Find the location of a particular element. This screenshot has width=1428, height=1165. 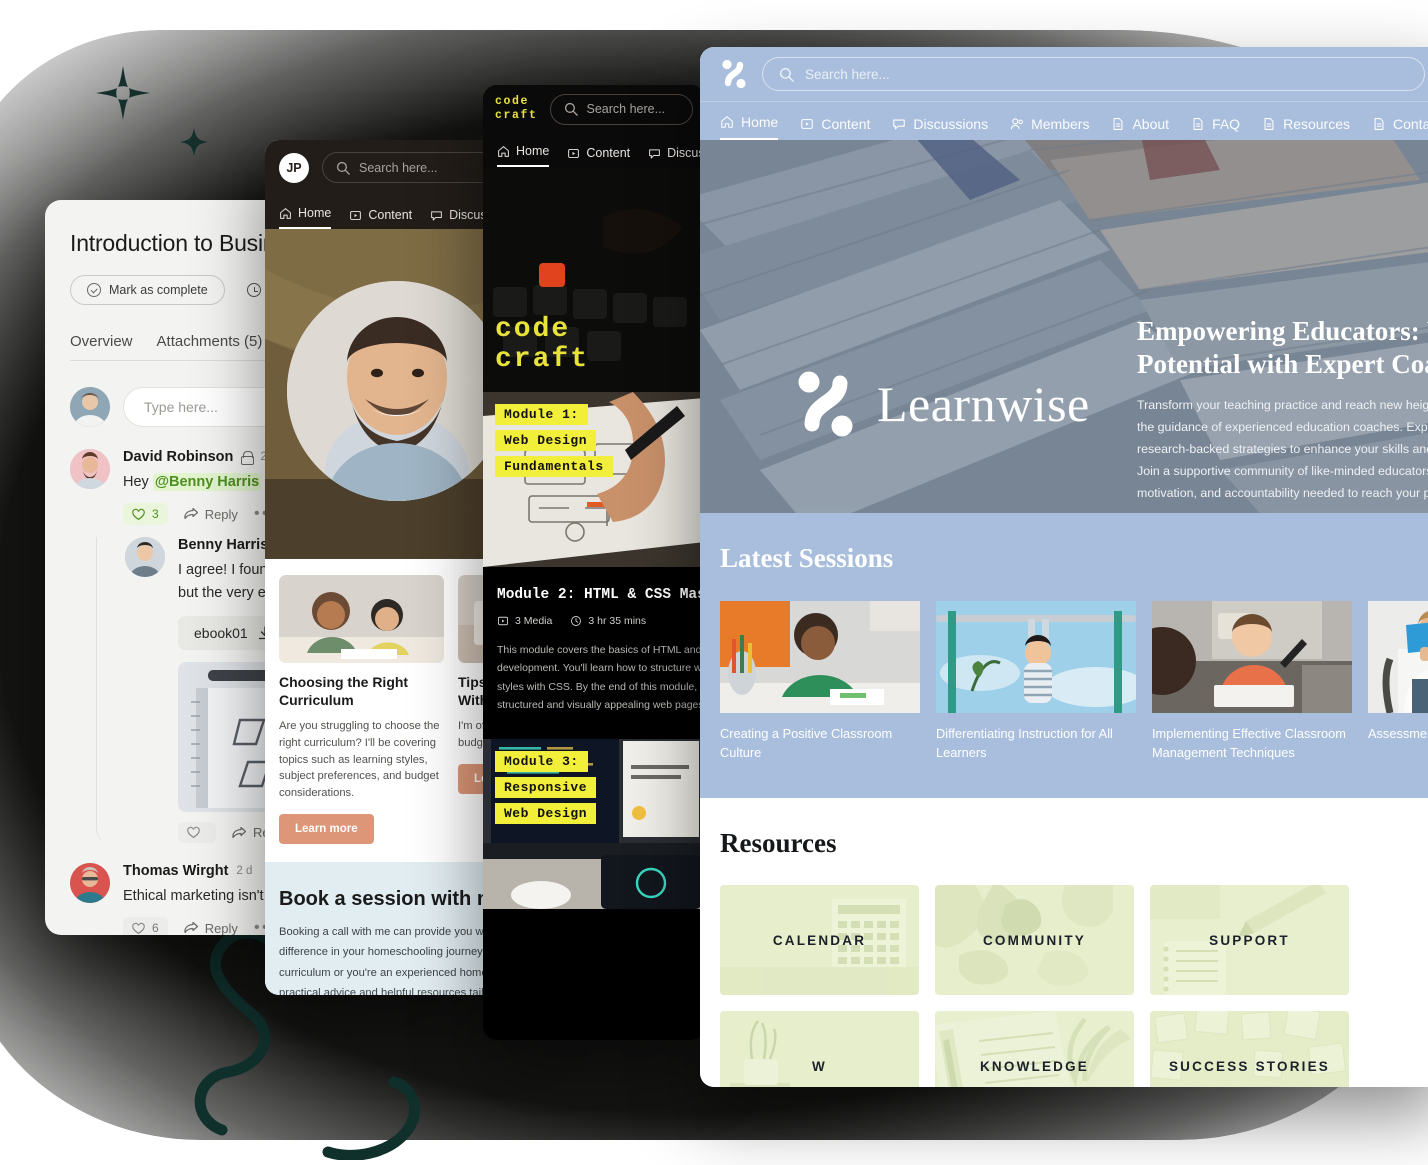

nav-item-members: Members is located at coordinates (1049, 128).